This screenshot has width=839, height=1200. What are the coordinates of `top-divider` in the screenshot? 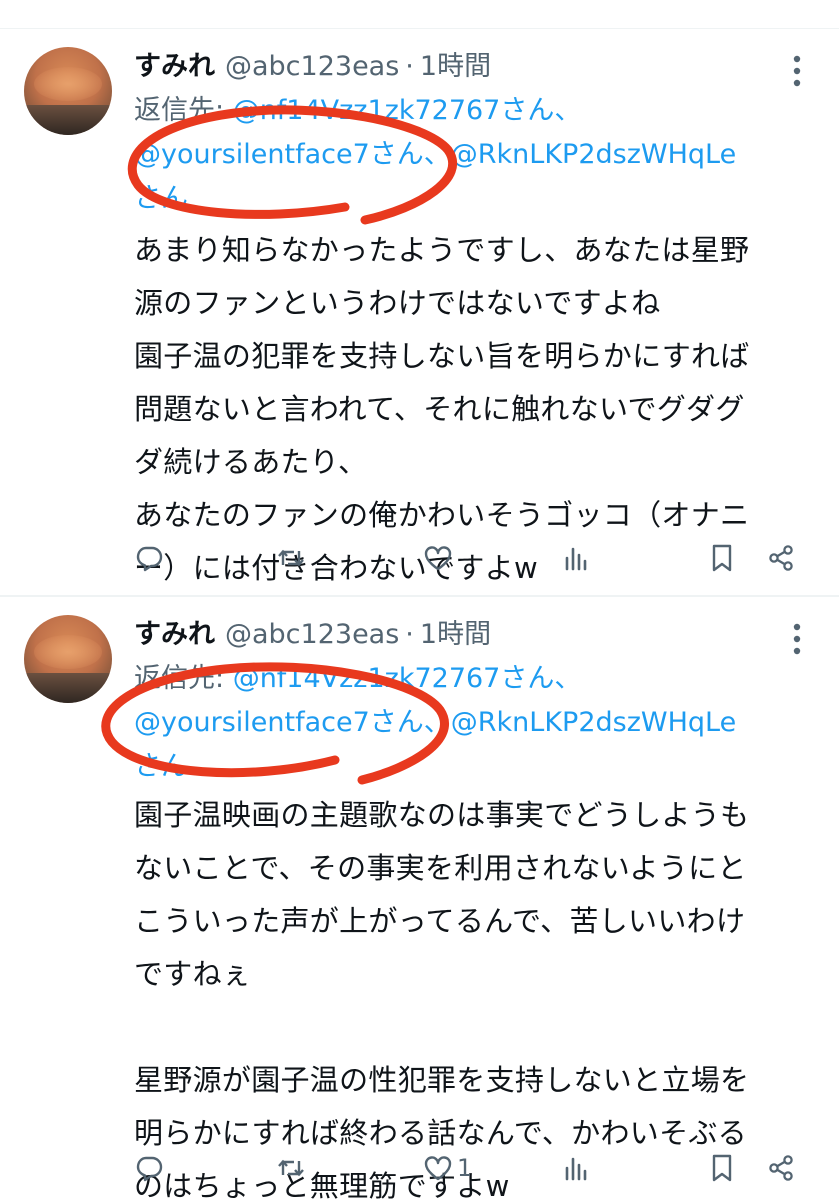 It's located at (419, 14).